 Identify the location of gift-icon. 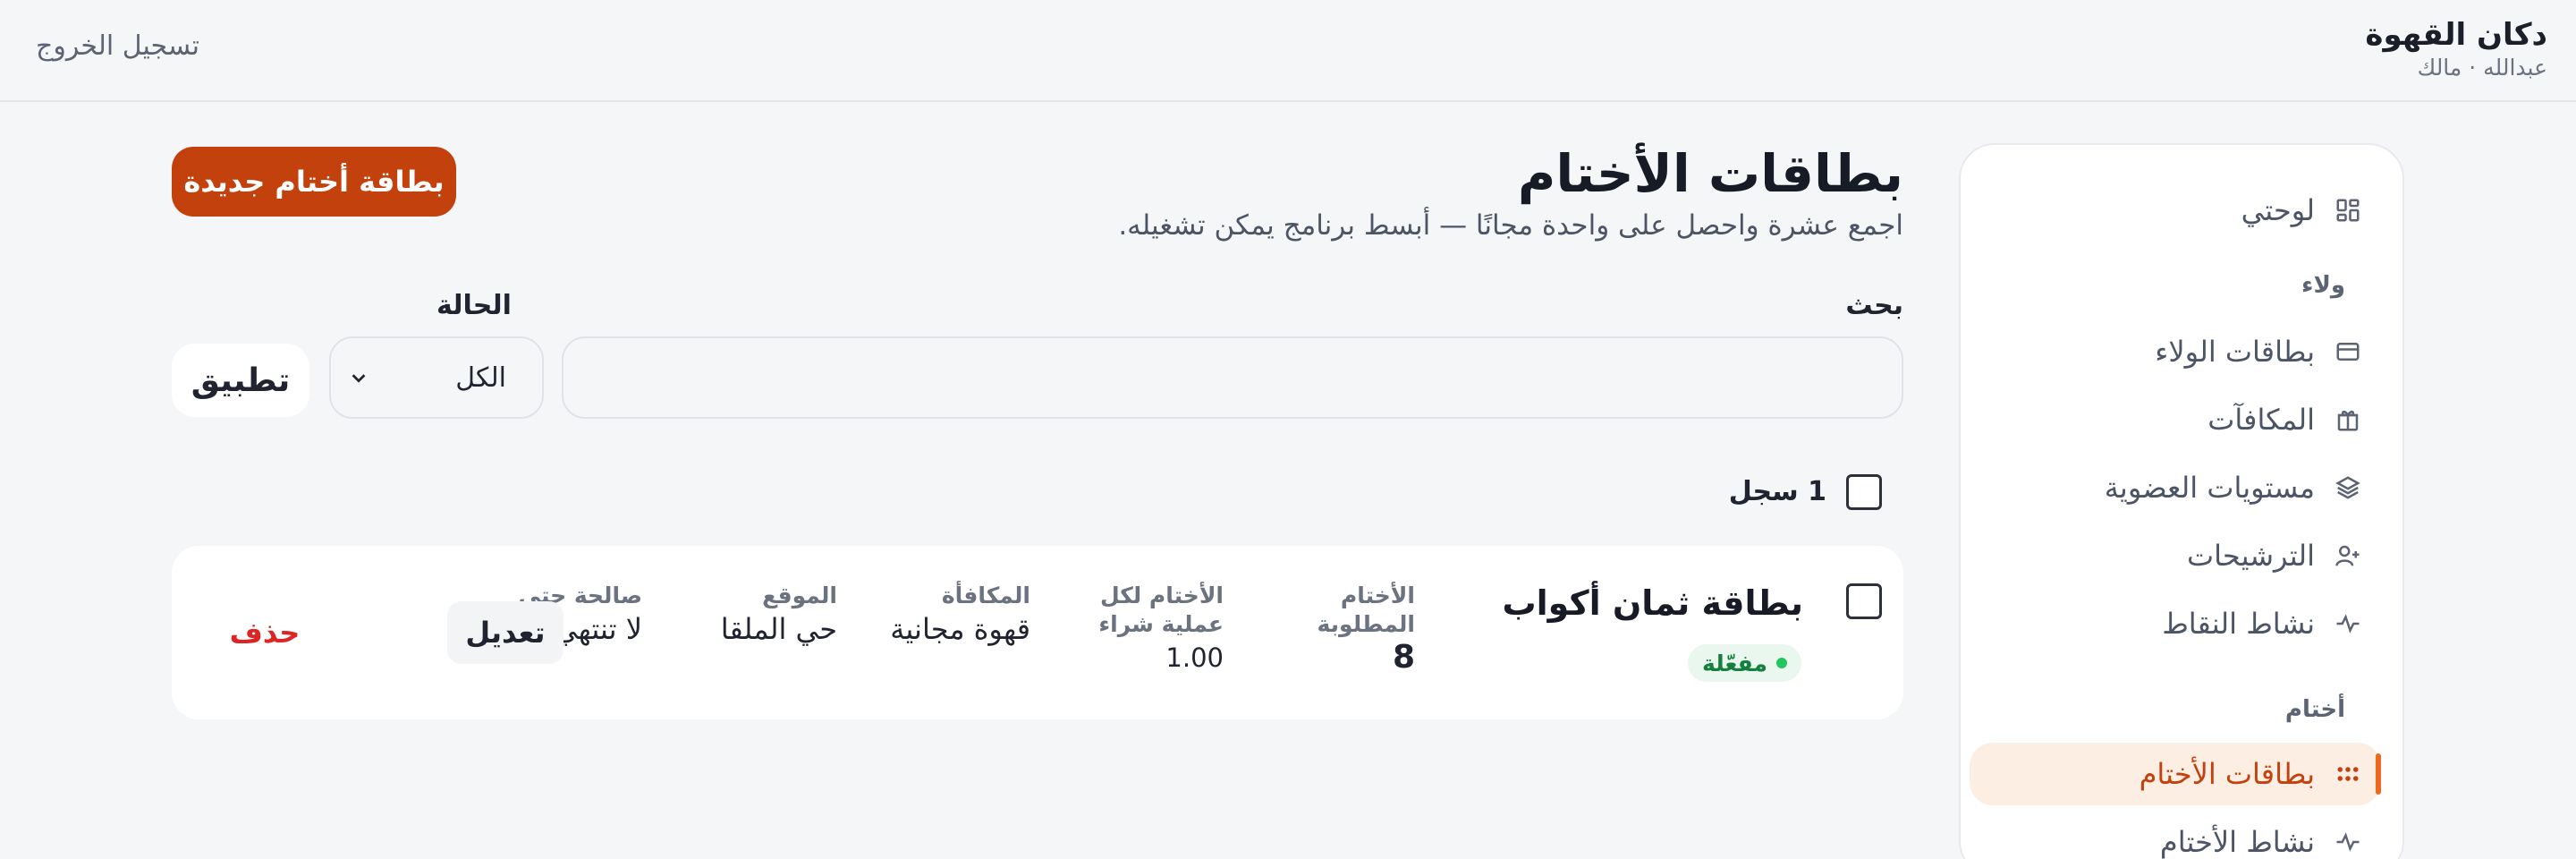
(2348, 421).